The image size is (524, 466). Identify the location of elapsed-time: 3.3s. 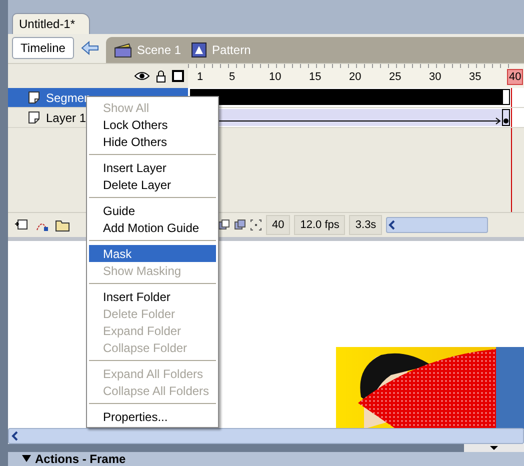
(365, 225).